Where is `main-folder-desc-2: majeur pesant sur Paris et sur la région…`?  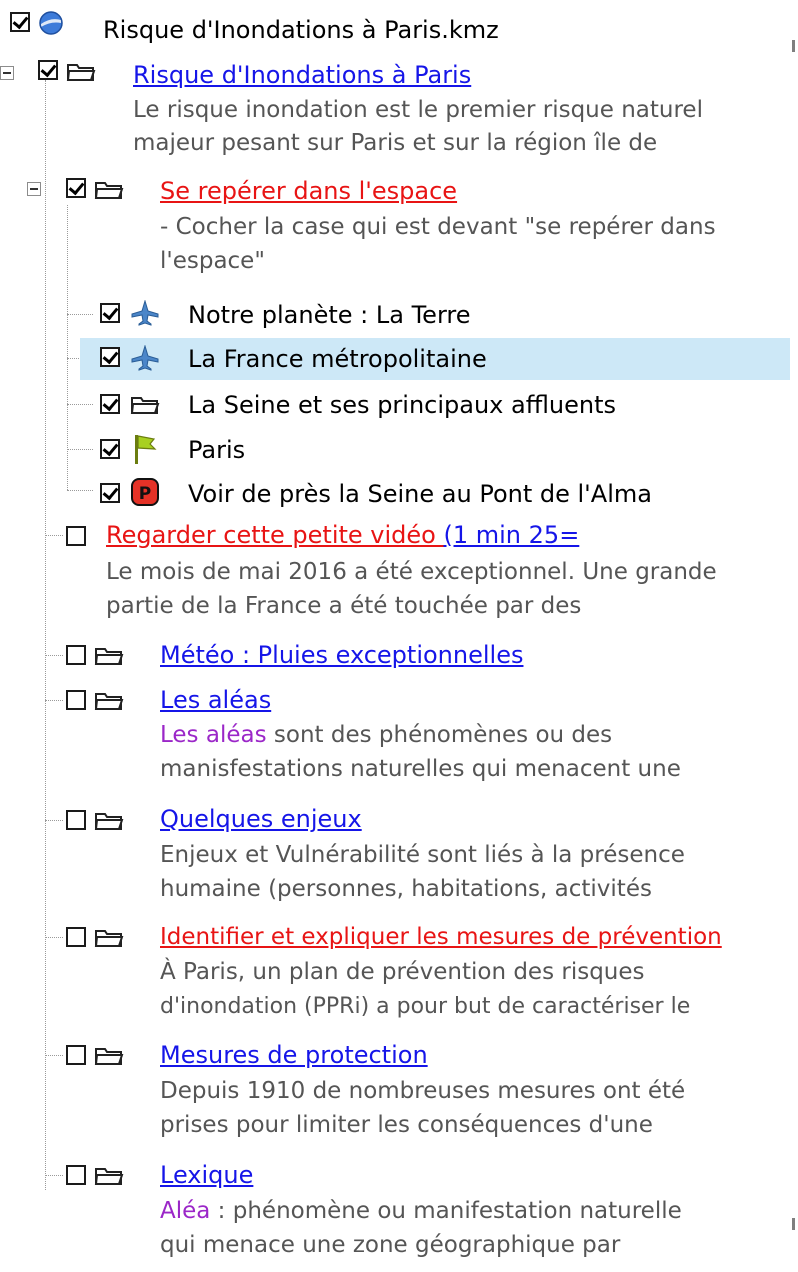 main-folder-desc-2: majeur pesant sur Paris et sur la région… is located at coordinates (395, 143).